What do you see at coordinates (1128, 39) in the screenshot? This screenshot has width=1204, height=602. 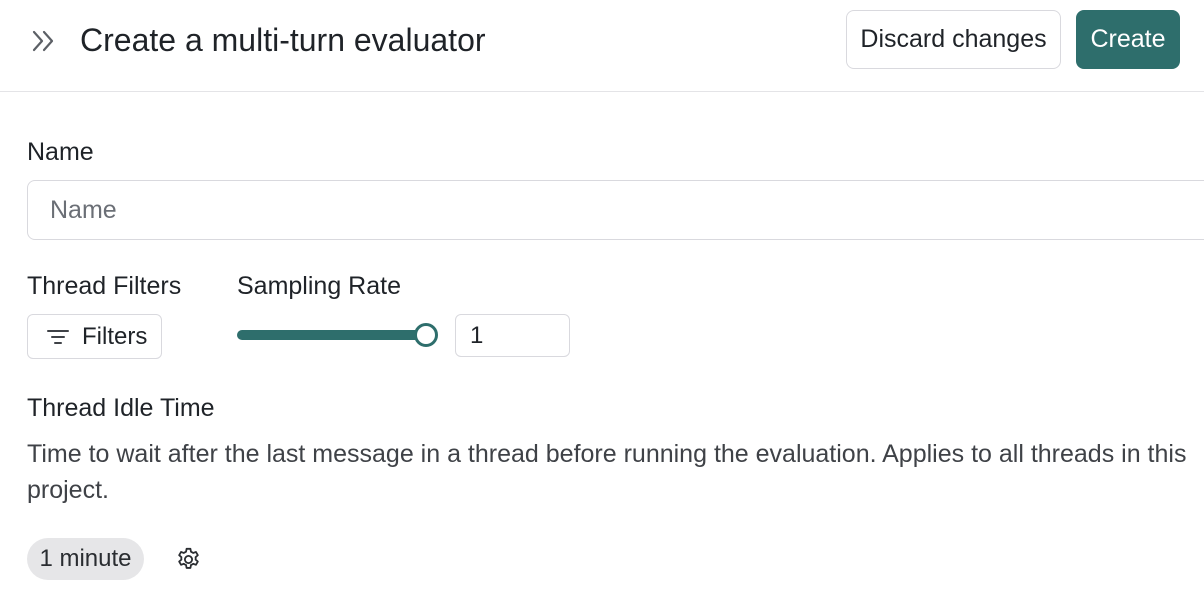 I see `create-button: Create` at bounding box center [1128, 39].